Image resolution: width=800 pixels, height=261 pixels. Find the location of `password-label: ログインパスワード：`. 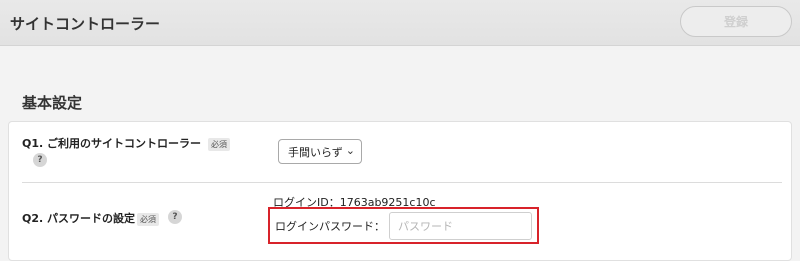

password-label: ログインパスワード： is located at coordinates (330, 226).